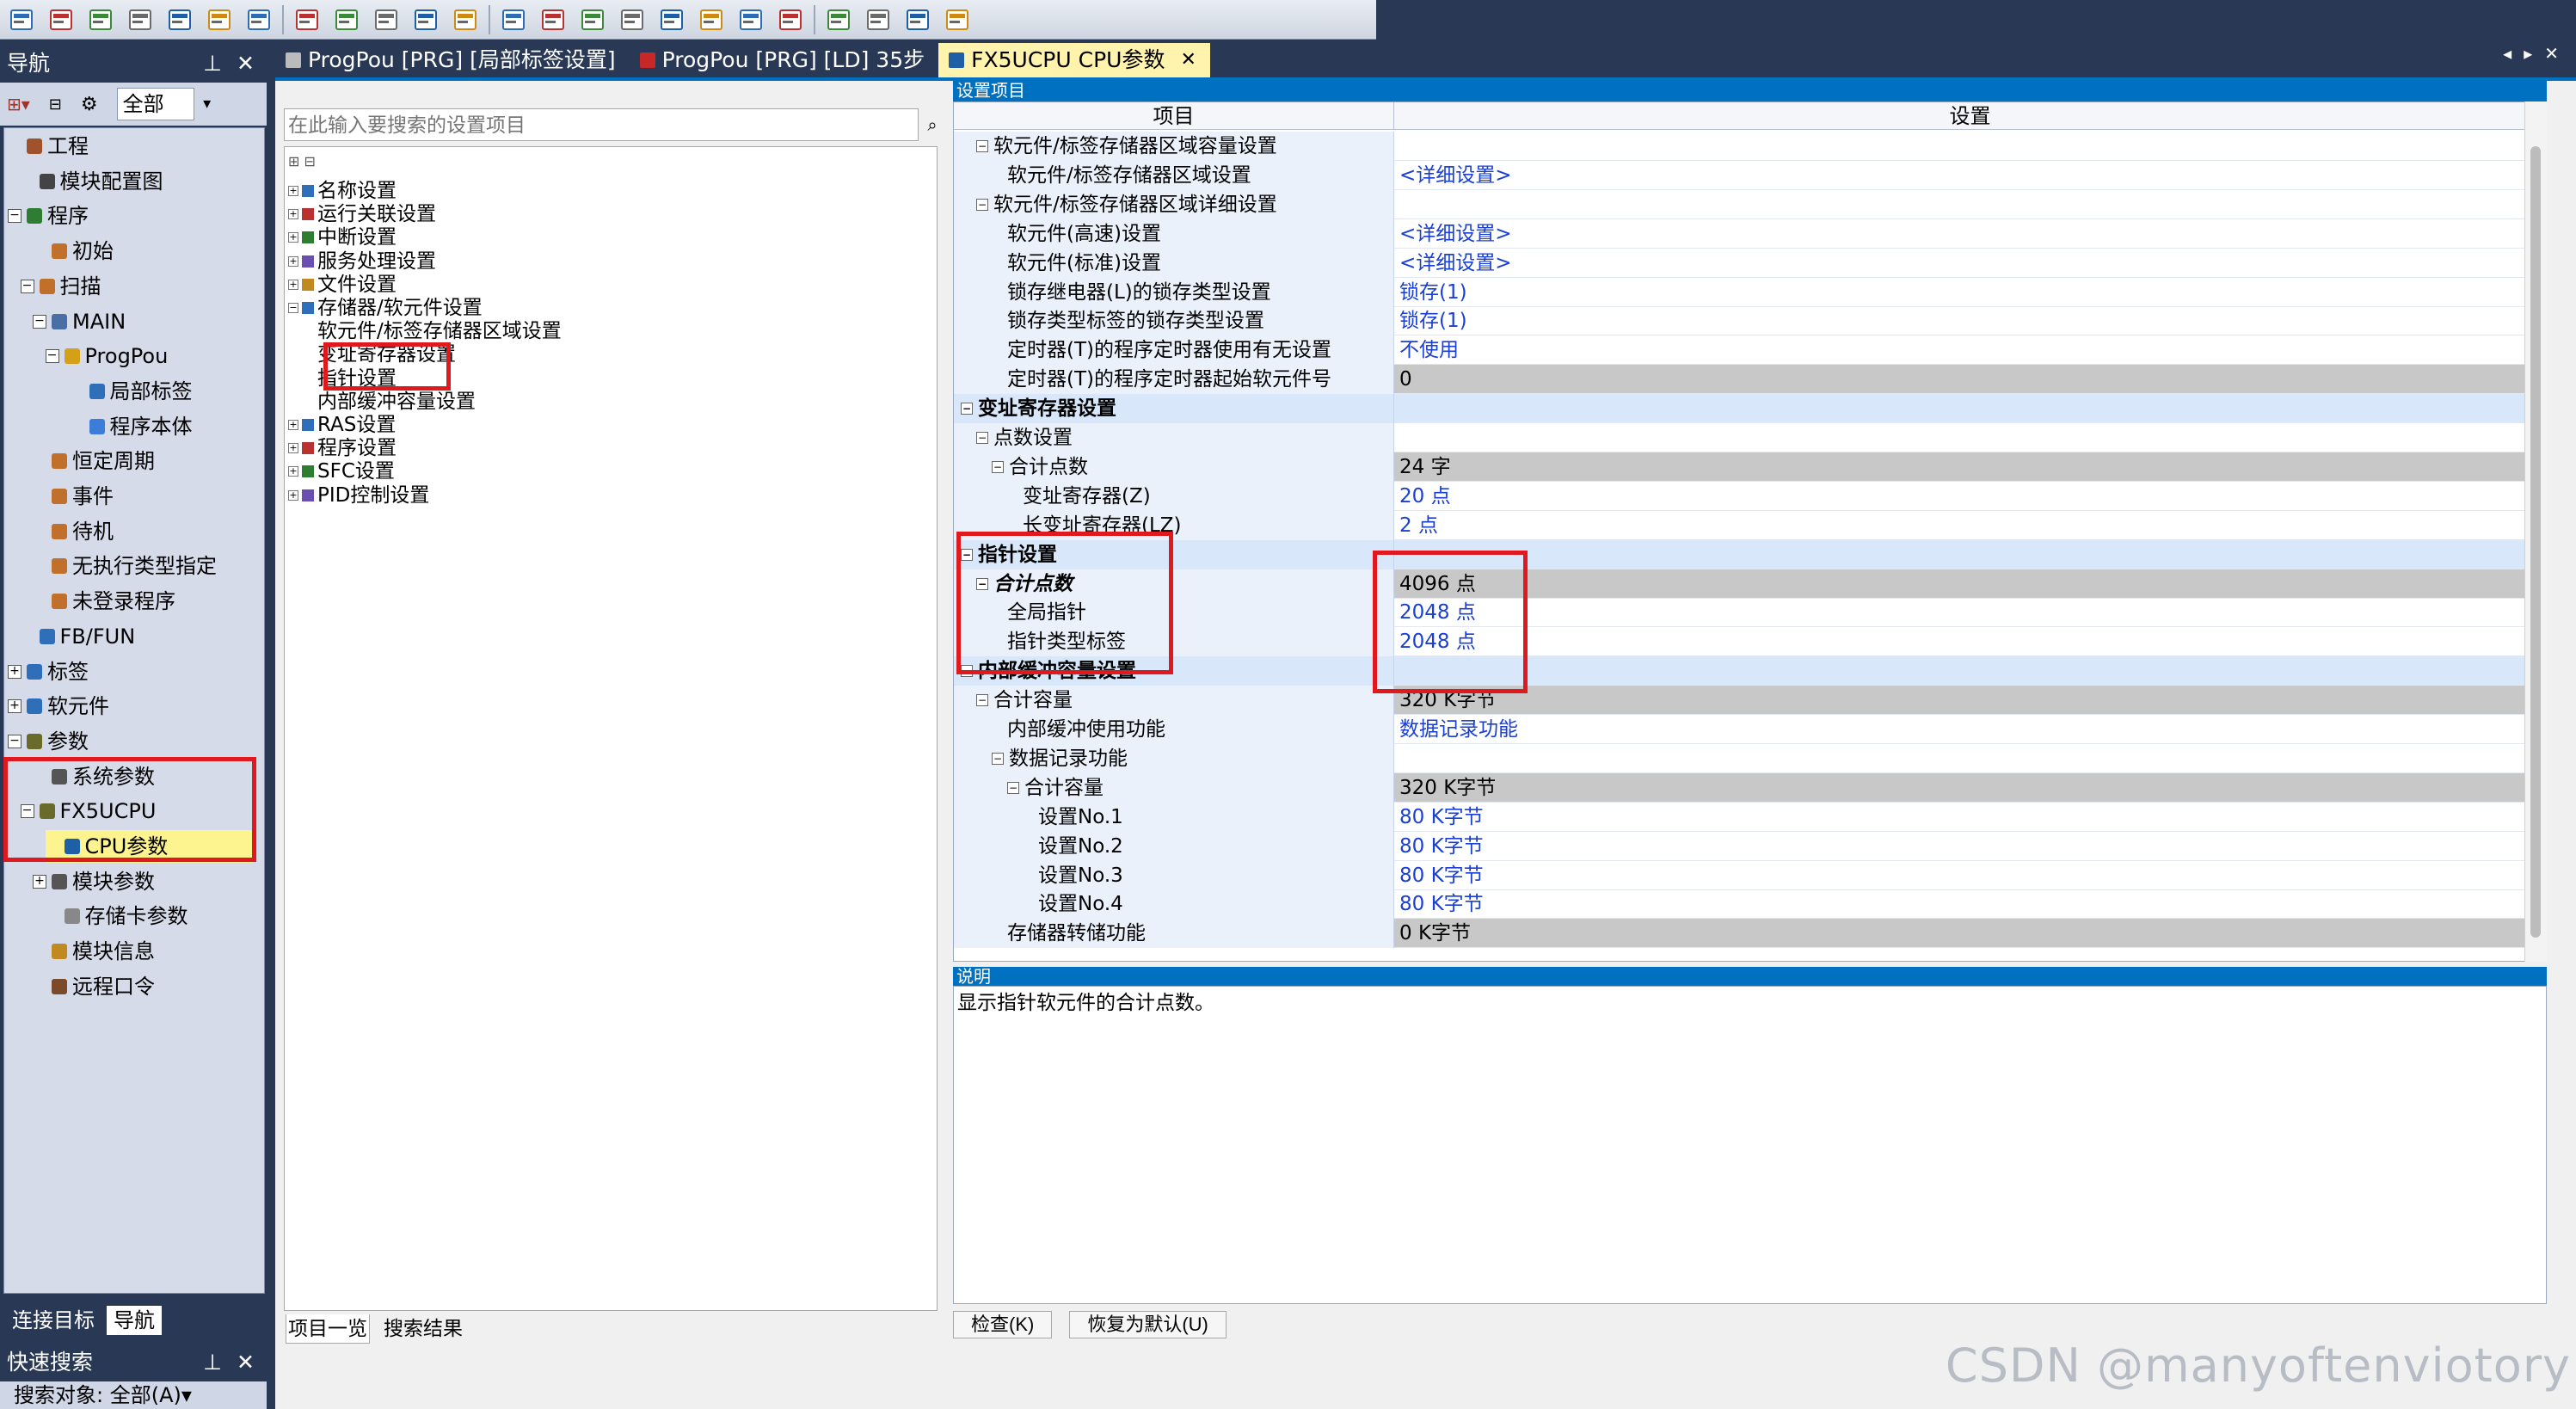 This screenshot has height=1409, width=2576. I want to click on grid-row: 锁存类型标签的锁存类型设置 锁存(1), so click(1744, 321).